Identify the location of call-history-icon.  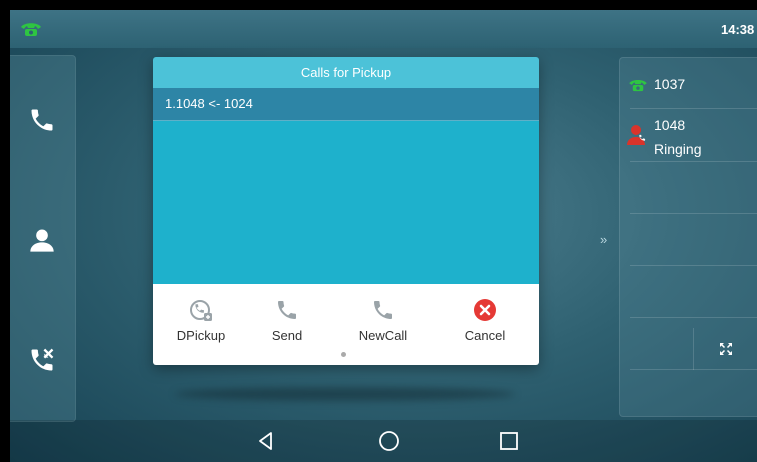
(42, 360).